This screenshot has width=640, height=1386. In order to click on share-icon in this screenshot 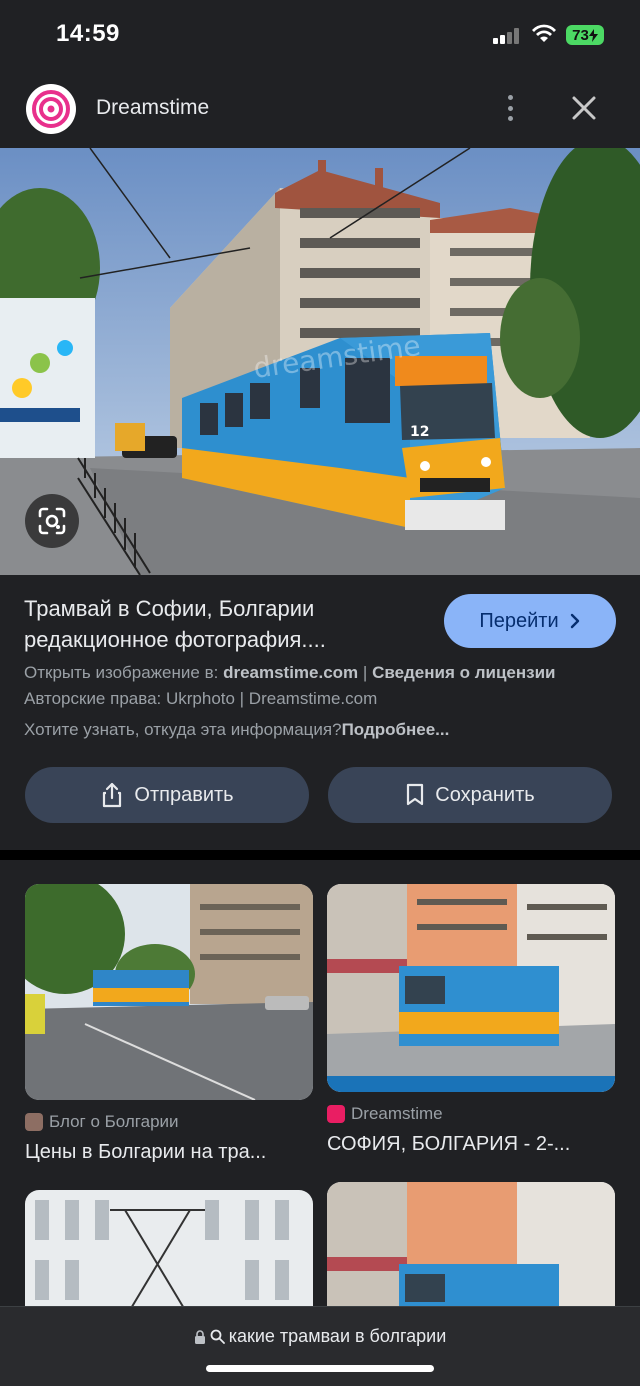, I will do `click(112, 795)`.